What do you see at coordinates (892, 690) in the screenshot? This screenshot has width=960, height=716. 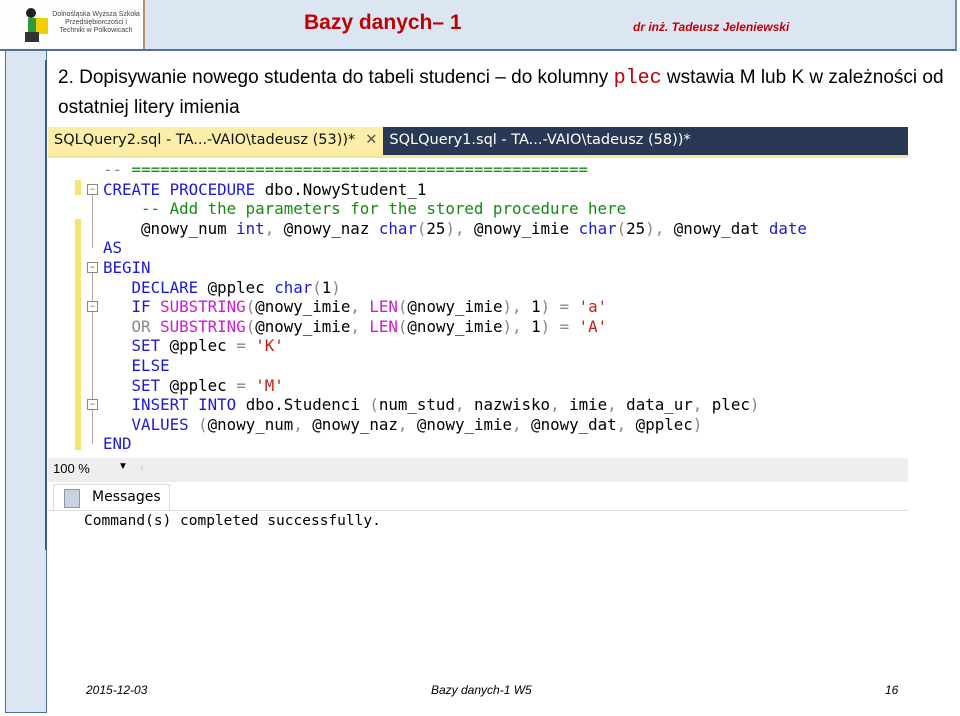 I see `page-number: 16` at bounding box center [892, 690].